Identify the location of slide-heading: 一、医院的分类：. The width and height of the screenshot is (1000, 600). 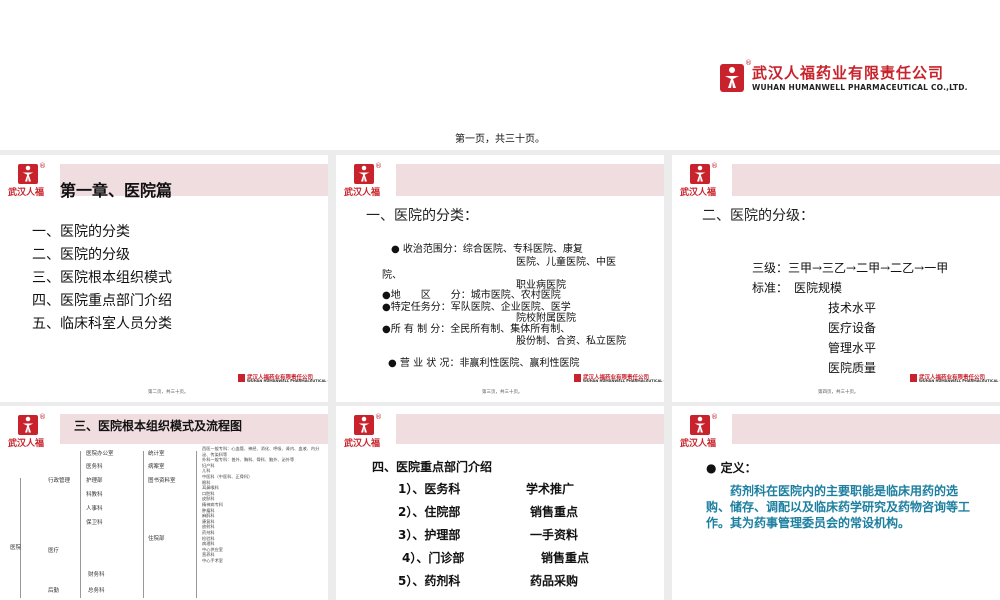
(422, 216).